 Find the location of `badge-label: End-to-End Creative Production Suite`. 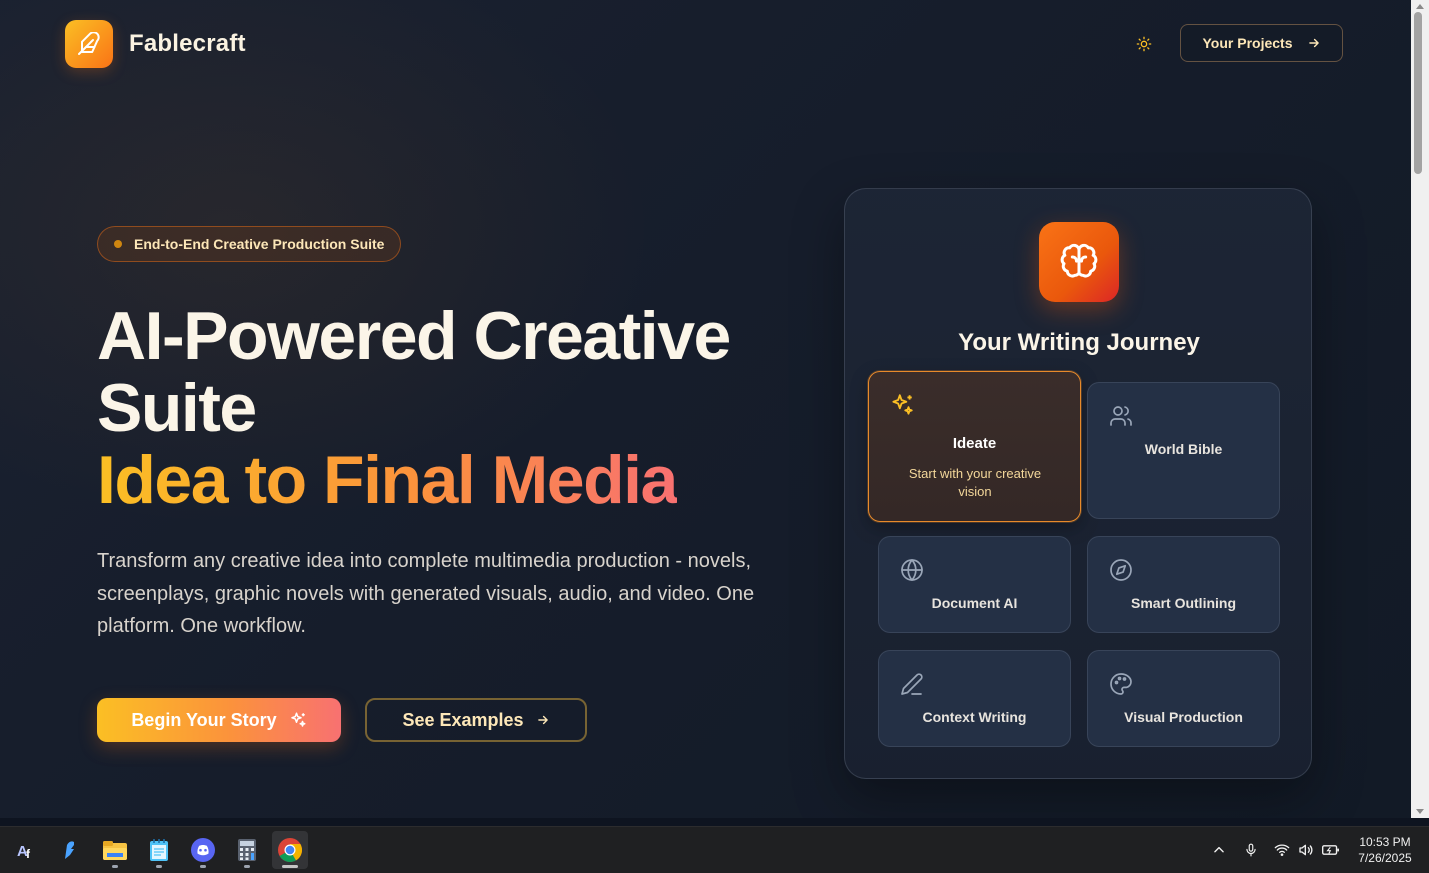

badge-label: End-to-End Creative Production Suite is located at coordinates (259, 244).